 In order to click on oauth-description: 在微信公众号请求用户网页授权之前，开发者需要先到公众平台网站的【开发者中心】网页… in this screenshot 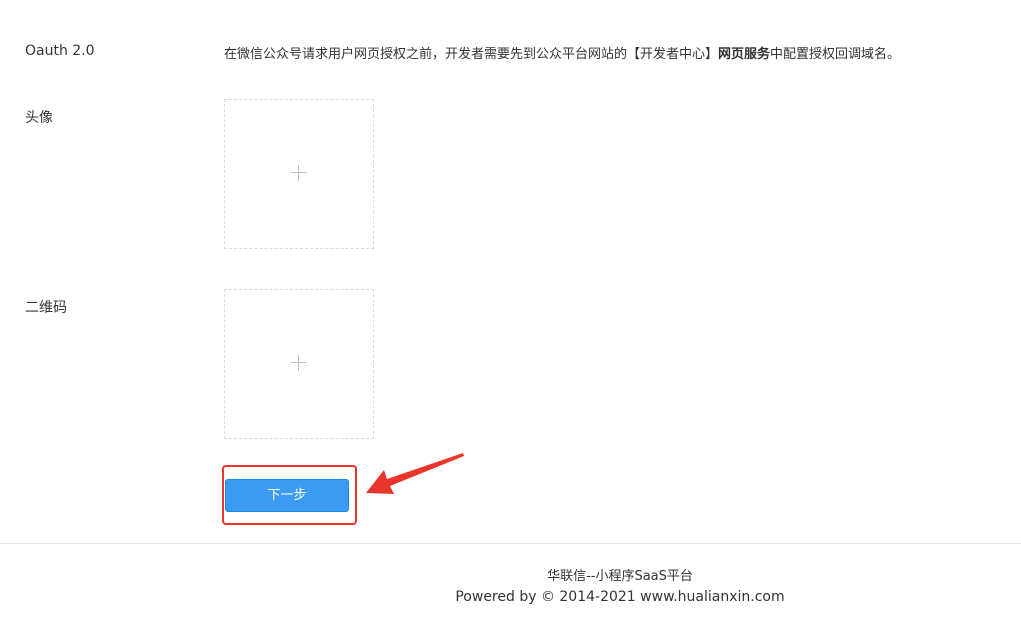, I will do `click(562, 52)`.